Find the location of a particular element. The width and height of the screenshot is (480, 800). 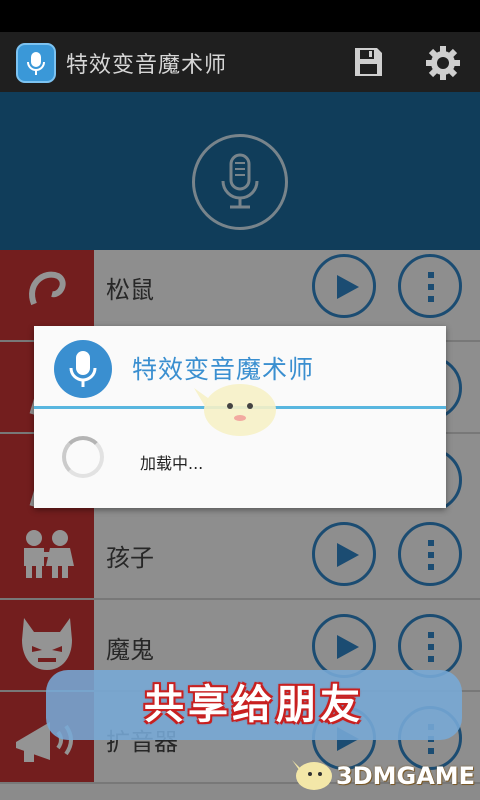

share-banner-text: 共享给朋友 is located at coordinates (254, 705).